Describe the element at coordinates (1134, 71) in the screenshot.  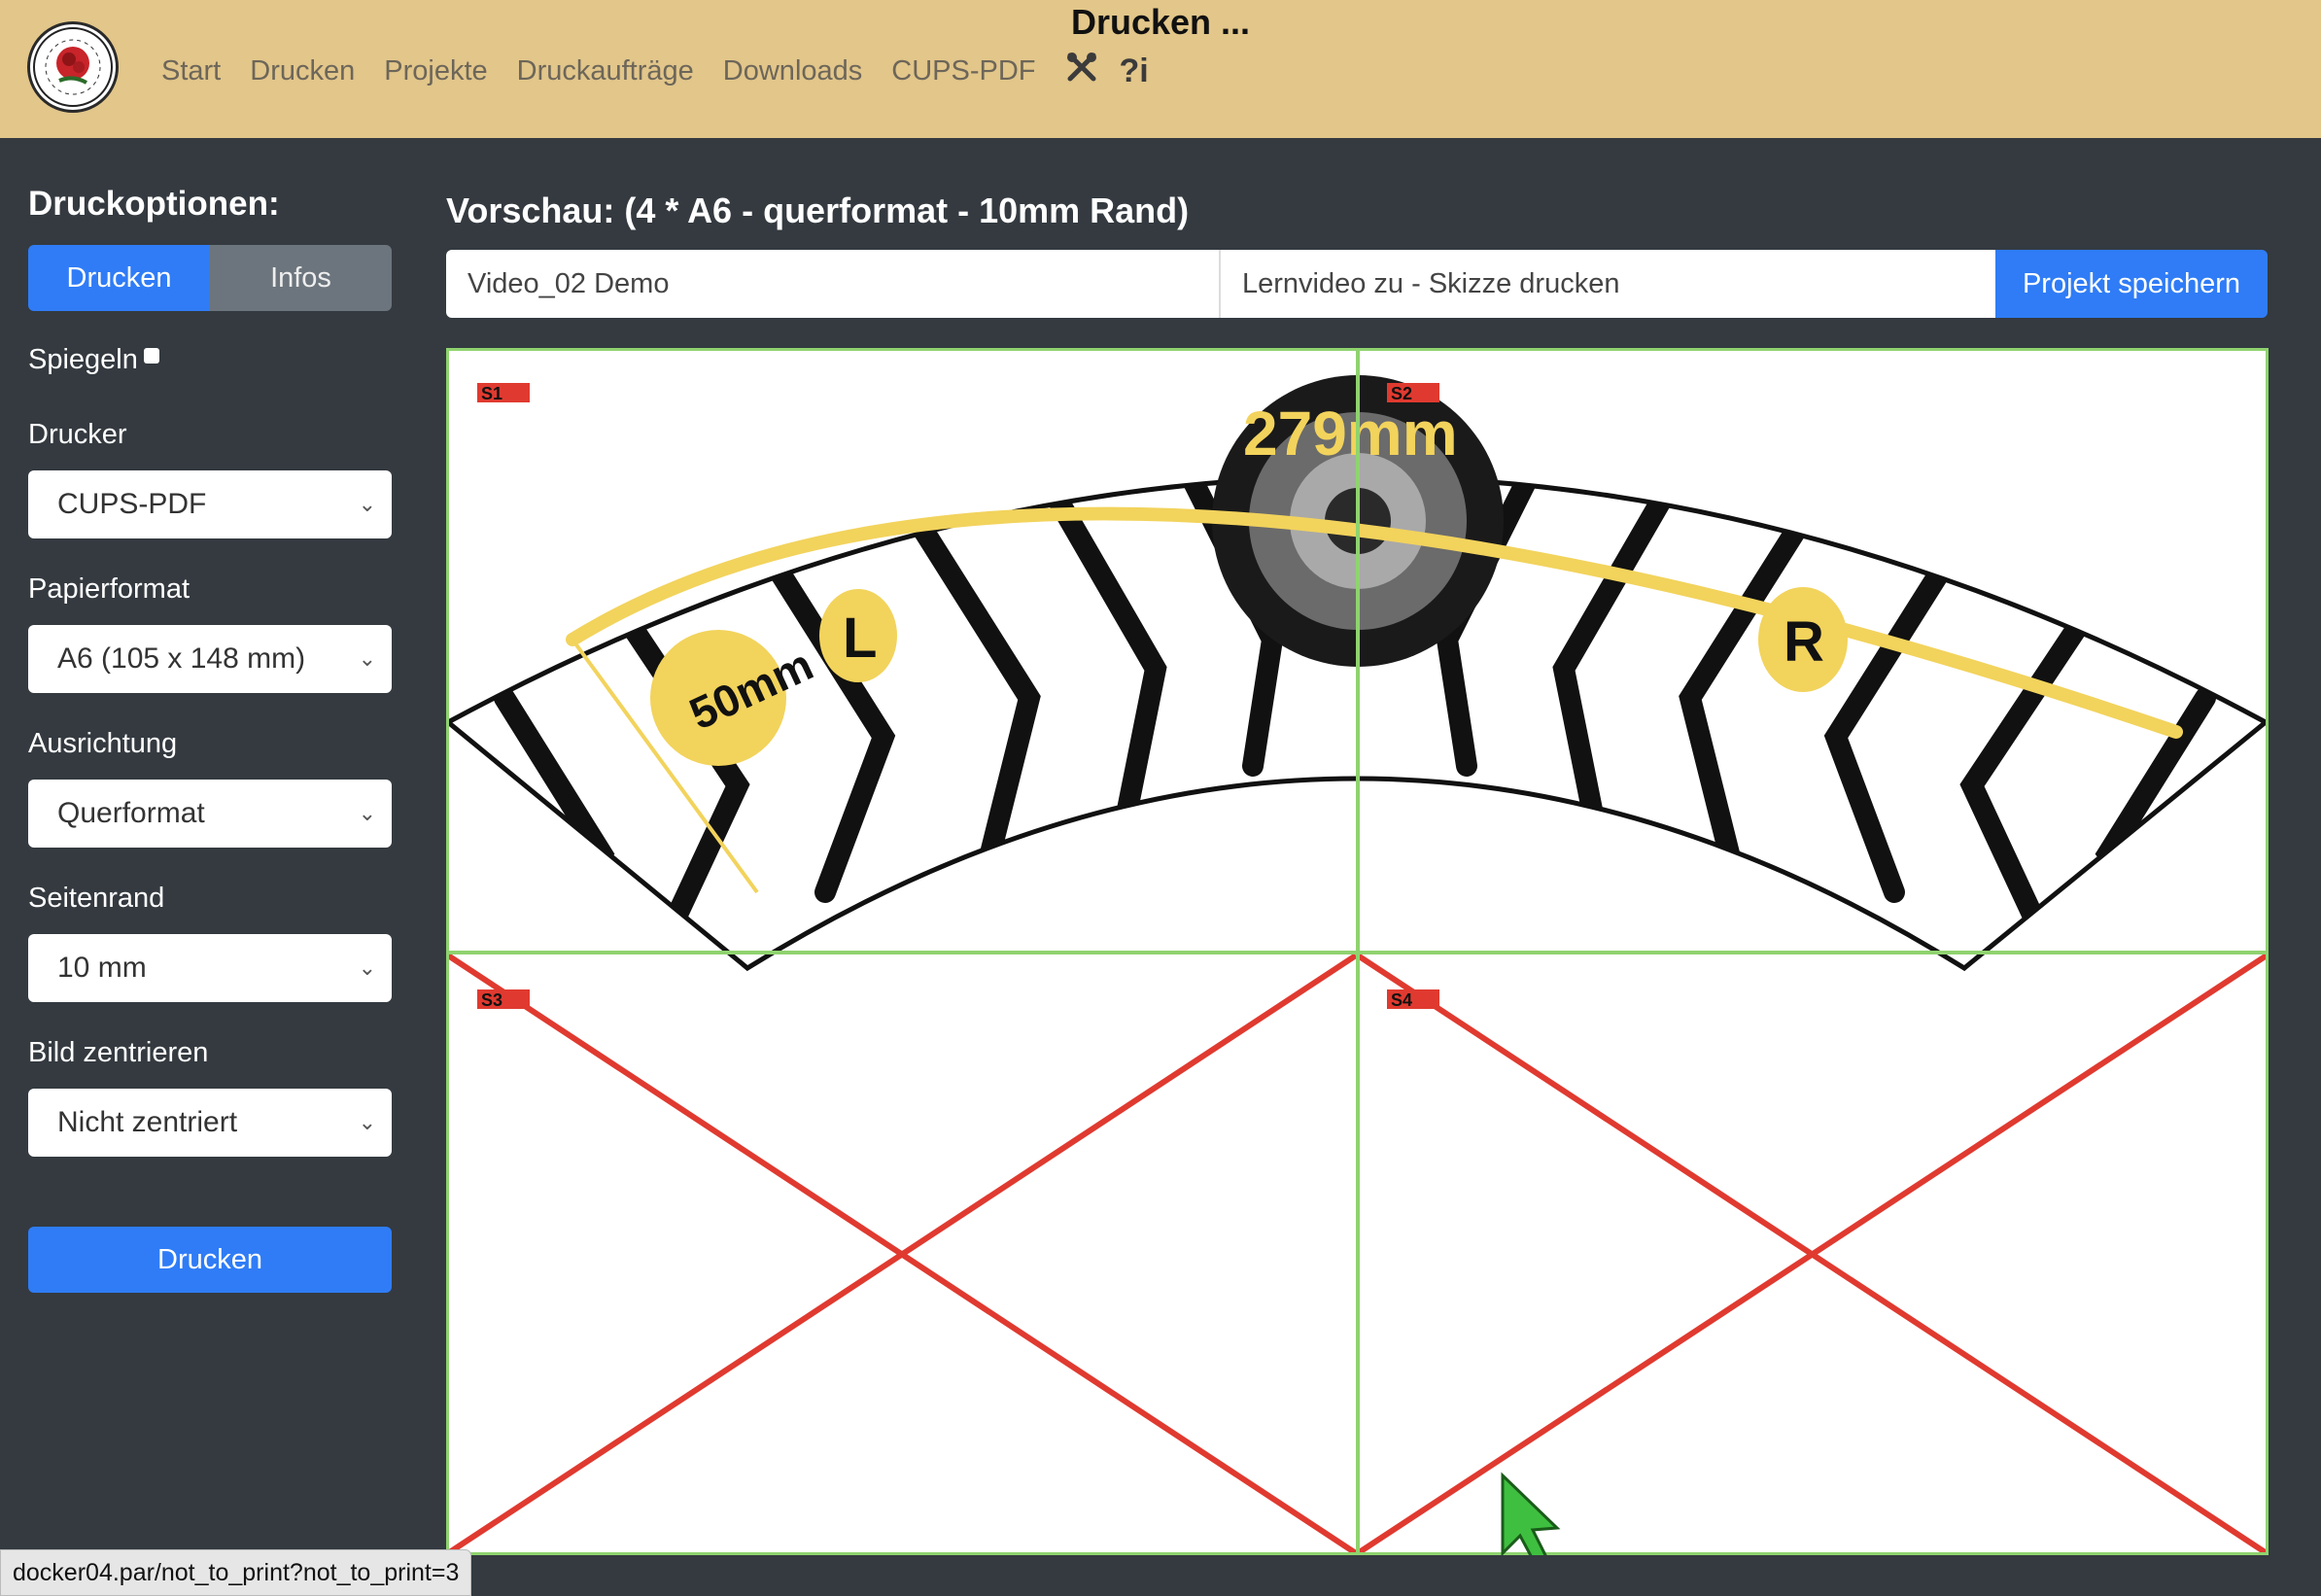
I see `help-icon: ?i` at that location.